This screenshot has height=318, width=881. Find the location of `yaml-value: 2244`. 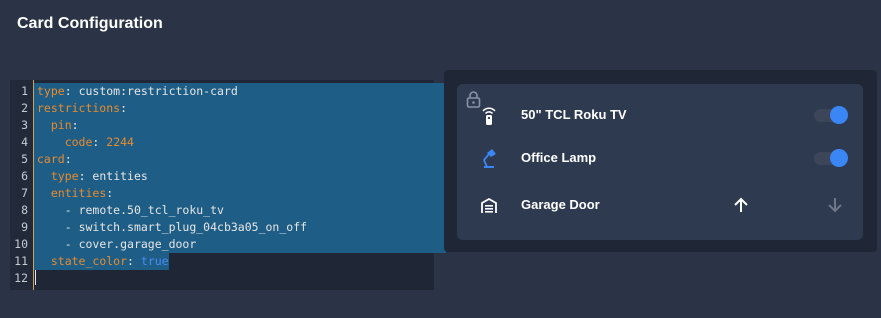

yaml-value: 2244 is located at coordinates (120, 142).